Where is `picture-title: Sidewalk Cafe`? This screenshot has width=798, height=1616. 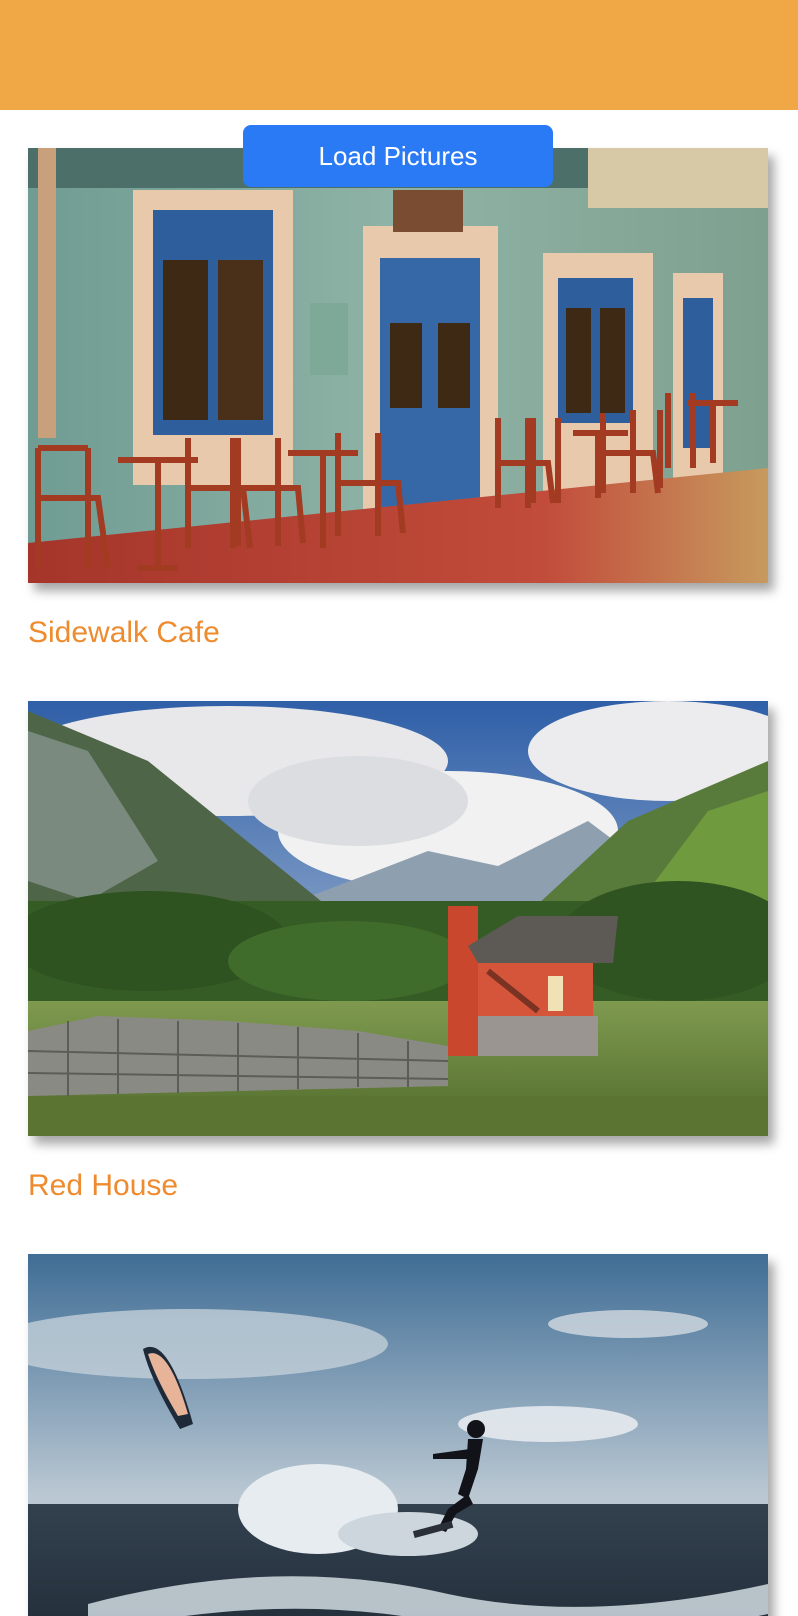 picture-title: Sidewalk Cafe is located at coordinates (124, 632).